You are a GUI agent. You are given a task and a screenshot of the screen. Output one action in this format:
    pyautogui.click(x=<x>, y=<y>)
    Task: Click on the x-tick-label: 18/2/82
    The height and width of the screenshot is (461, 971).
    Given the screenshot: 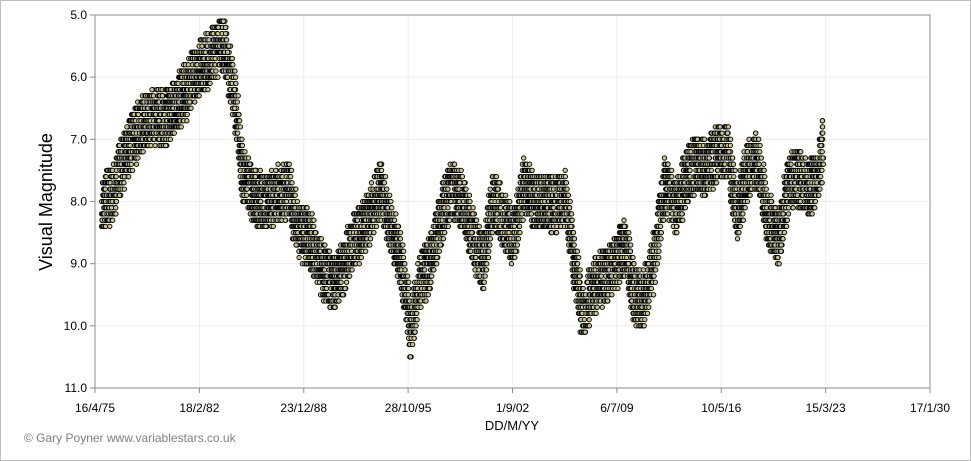 What is the action you would take?
    pyautogui.click(x=199, y=408)
    